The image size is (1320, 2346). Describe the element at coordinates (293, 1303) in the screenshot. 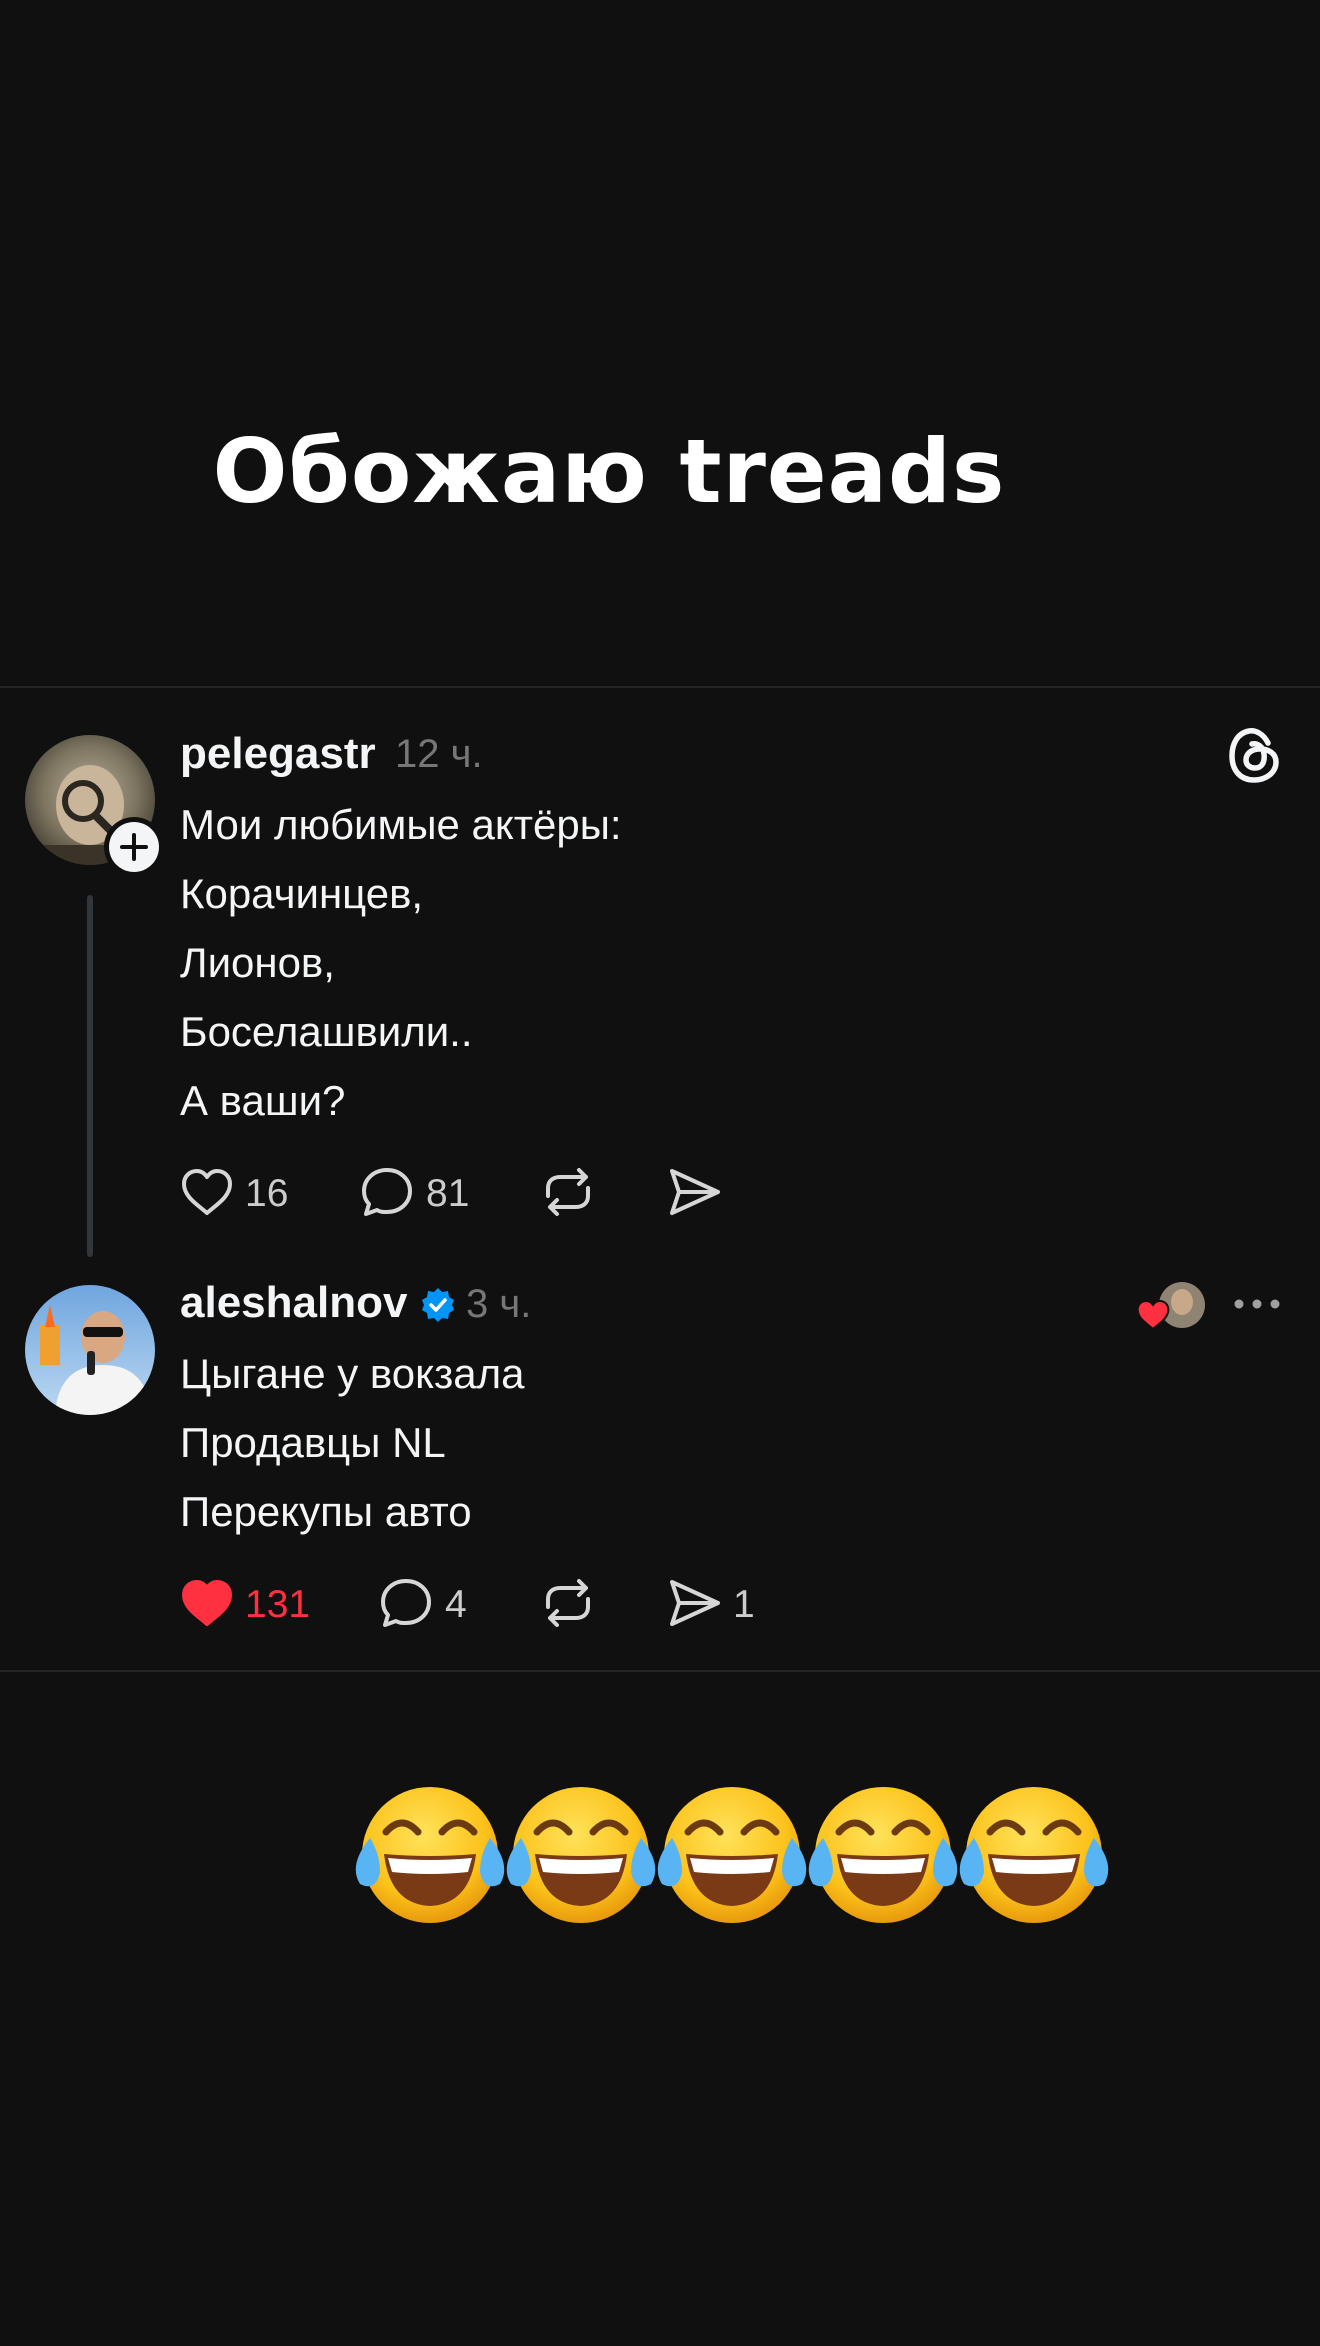

I see `username: aleshalnov` at that location.